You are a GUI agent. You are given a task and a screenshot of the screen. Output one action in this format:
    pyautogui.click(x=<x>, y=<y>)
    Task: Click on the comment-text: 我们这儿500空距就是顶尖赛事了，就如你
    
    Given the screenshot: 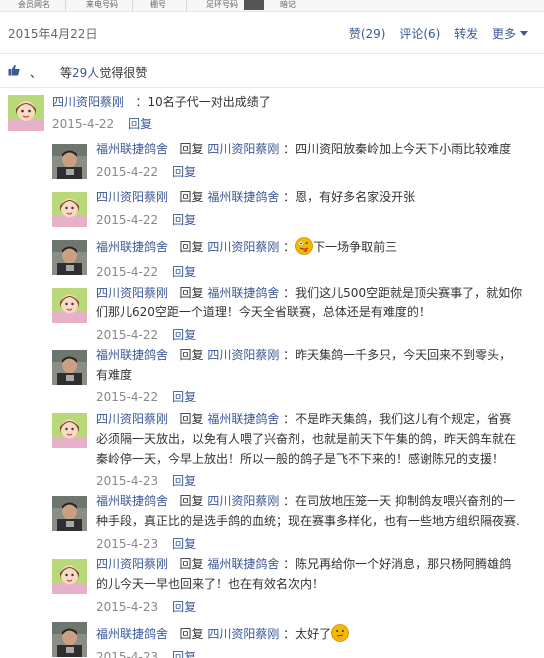 What is the action you would take?
    pyautogui.click(x=409, y=293)
    